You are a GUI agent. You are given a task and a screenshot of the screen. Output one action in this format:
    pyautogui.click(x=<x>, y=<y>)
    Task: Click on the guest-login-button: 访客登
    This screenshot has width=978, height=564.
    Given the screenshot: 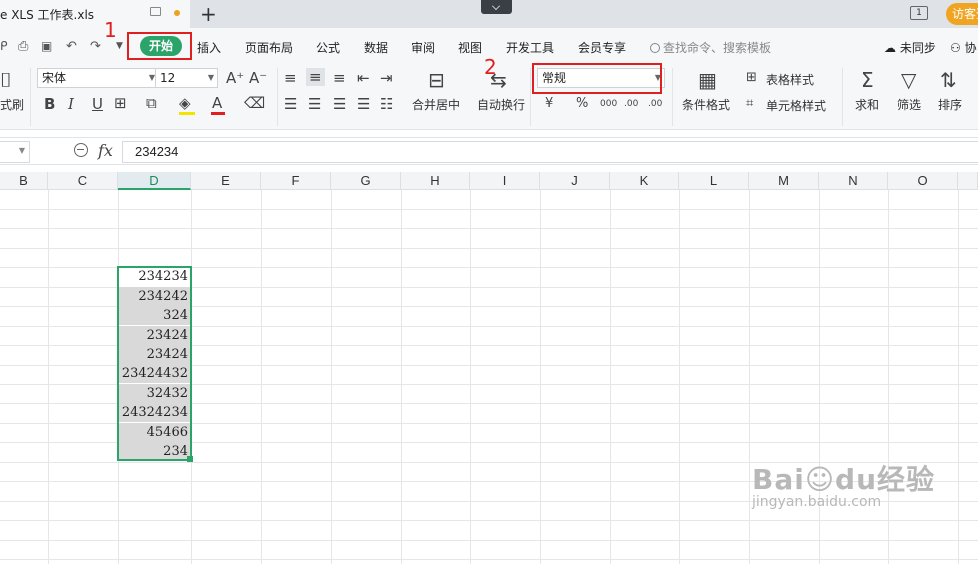 What is the action you would take?
    pyautogui.click(x=962, y=14)
    